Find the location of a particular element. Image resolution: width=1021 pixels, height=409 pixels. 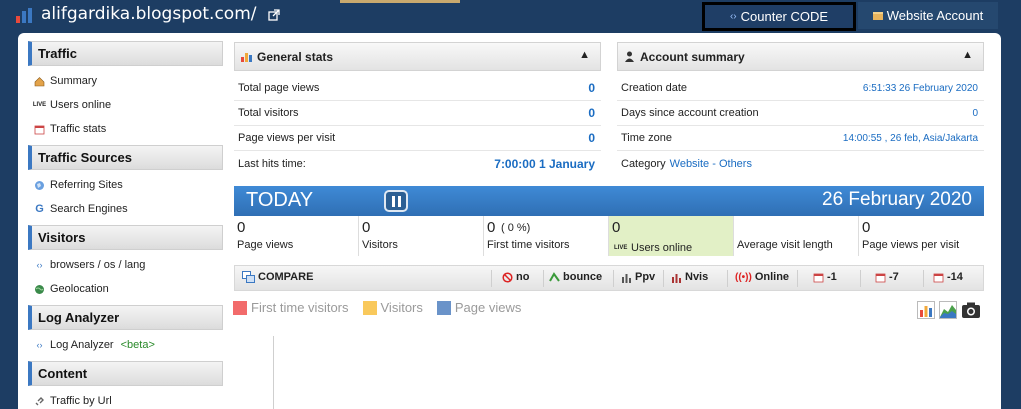

sidebar-item-label: Traffic by Url is located at coordinates (81, 401).